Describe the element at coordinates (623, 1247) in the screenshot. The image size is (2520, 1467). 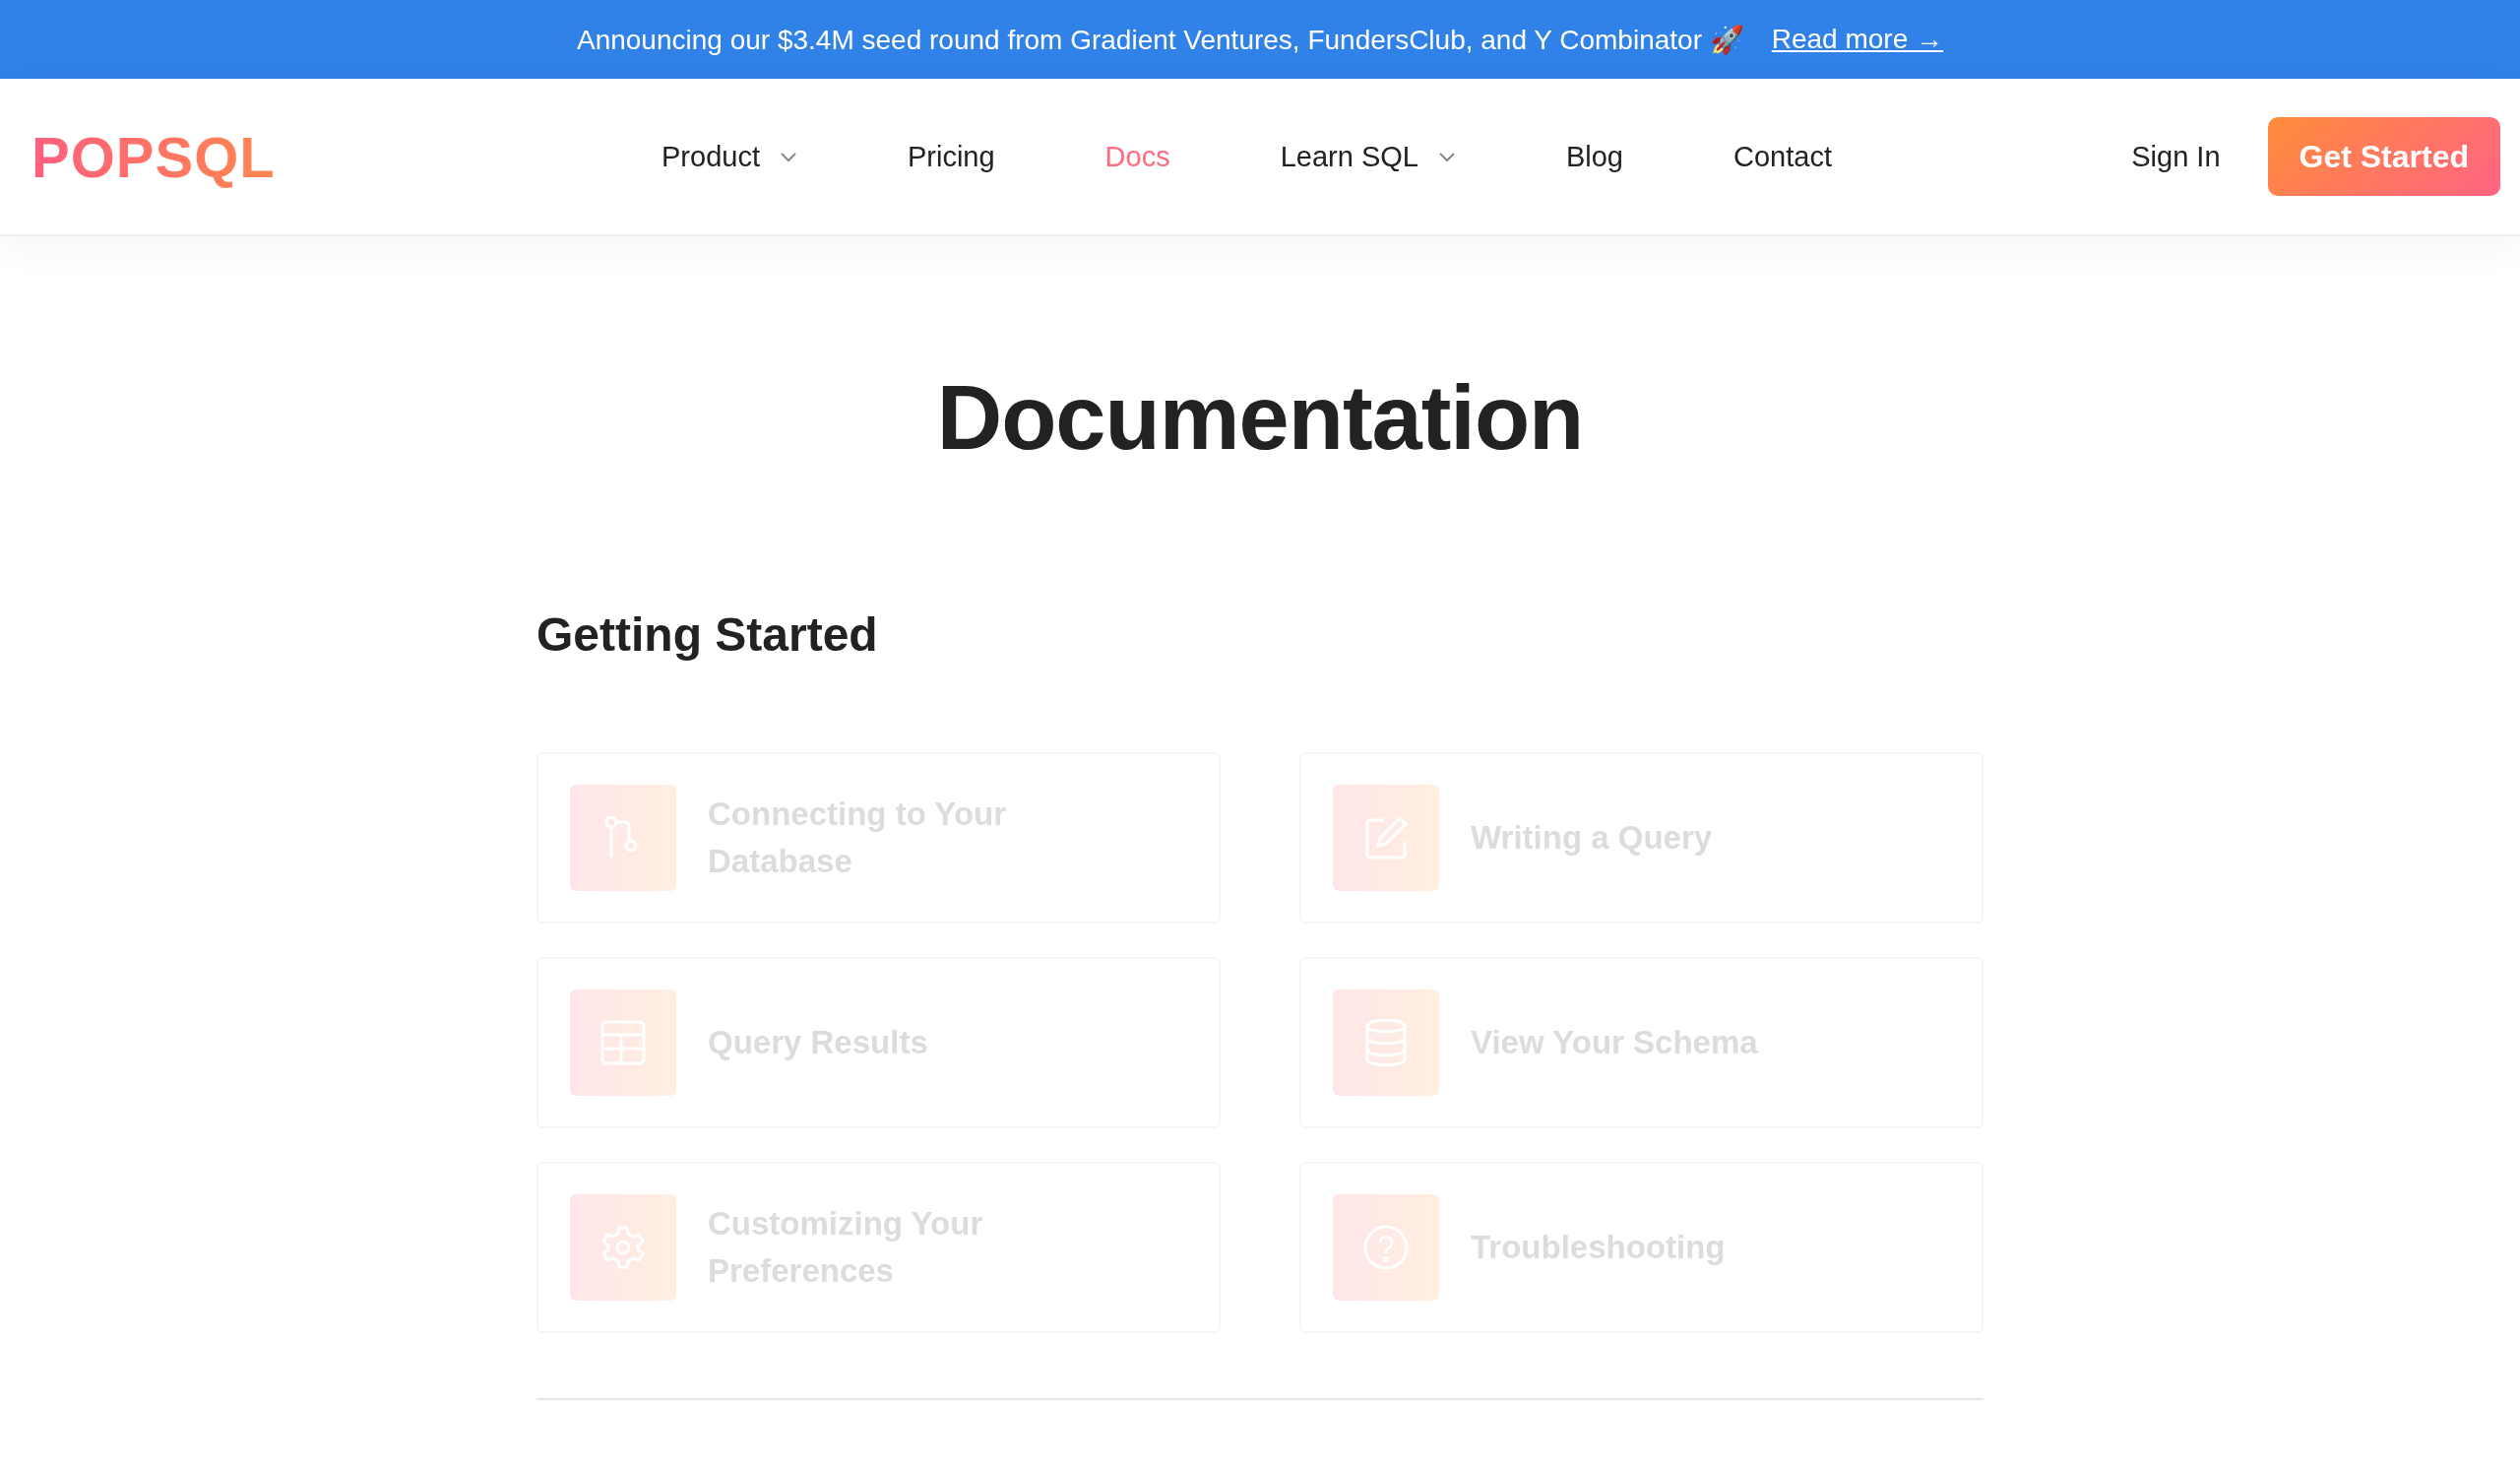
I see `settings-icon` at that location.